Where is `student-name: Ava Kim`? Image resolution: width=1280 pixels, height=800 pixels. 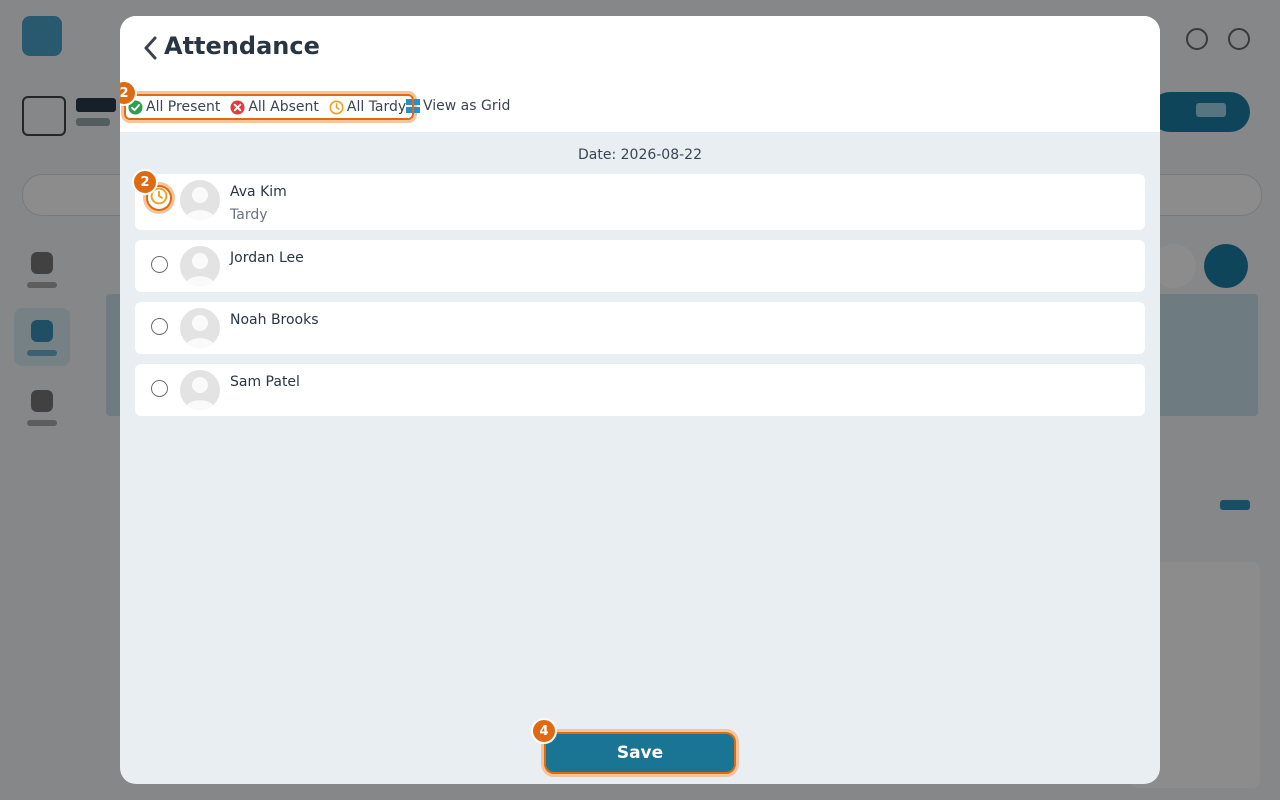 student-name: Ava Kim is located at coordinates (258, 192).